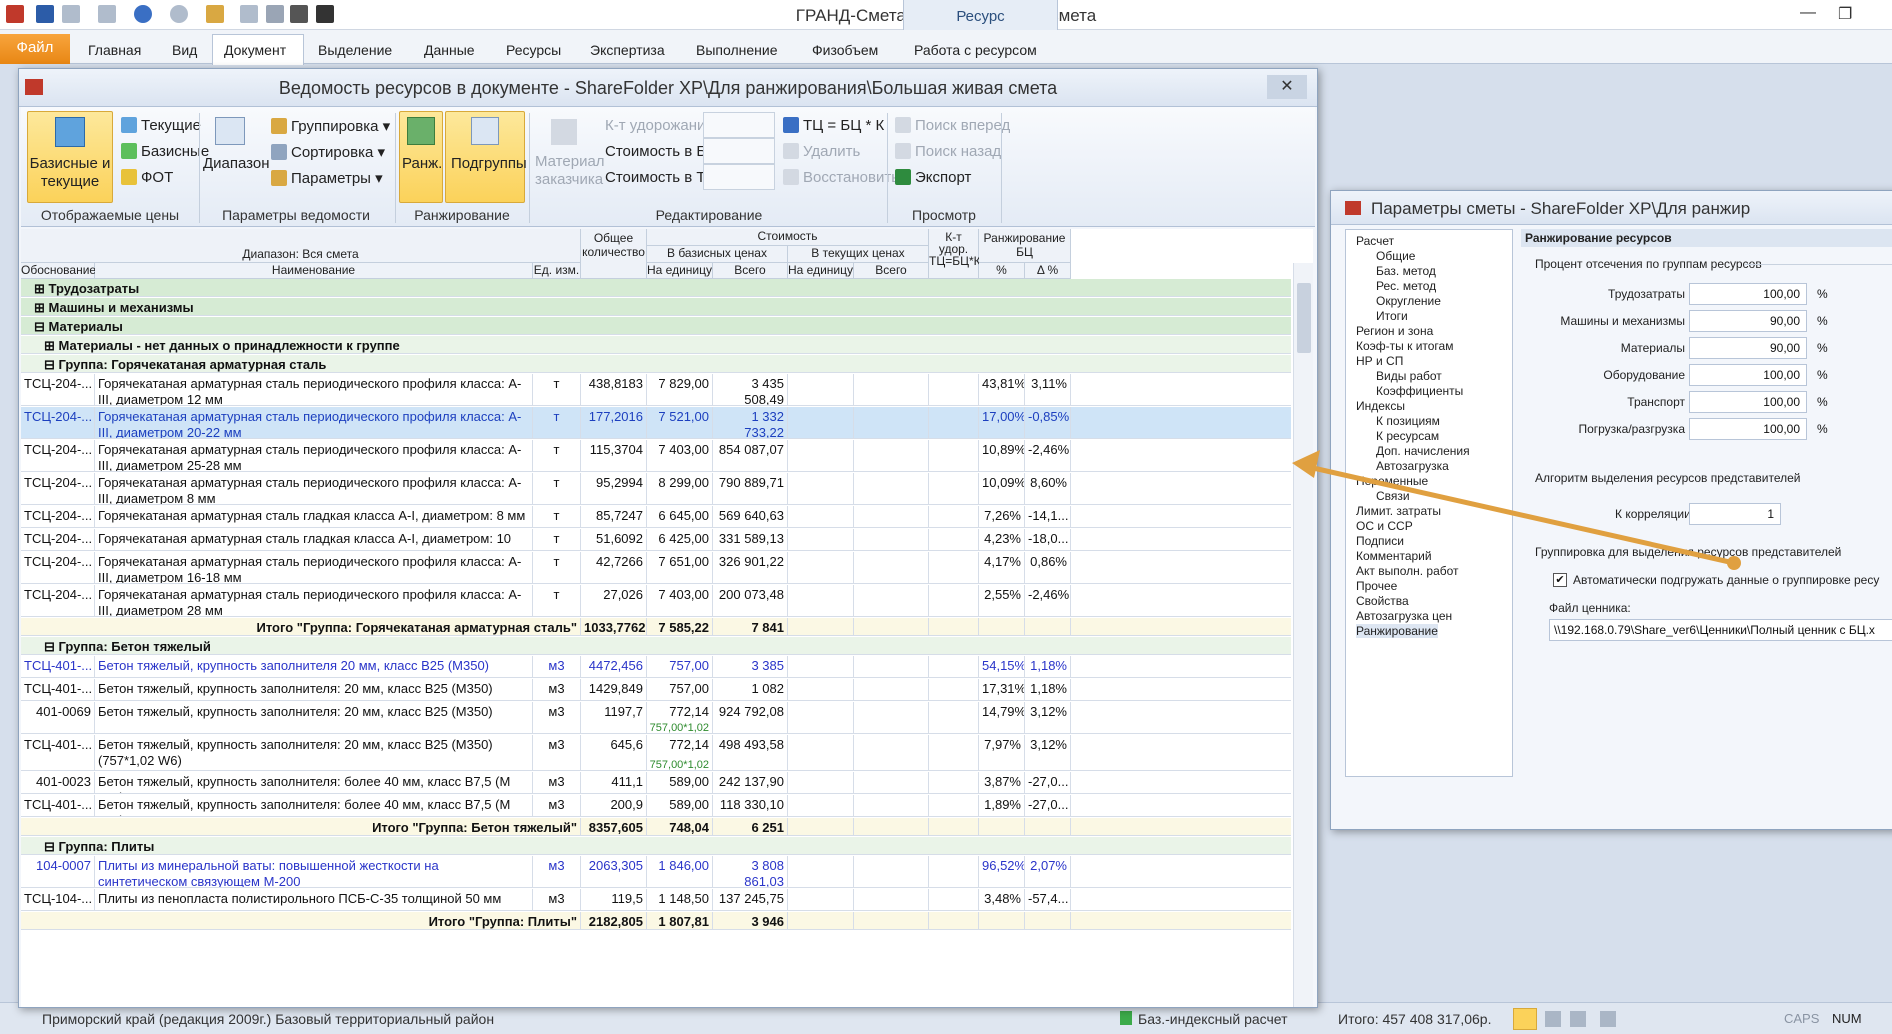 The image size is (1892, 1034). I want to click on arrow-origin, so click(1734, 563).